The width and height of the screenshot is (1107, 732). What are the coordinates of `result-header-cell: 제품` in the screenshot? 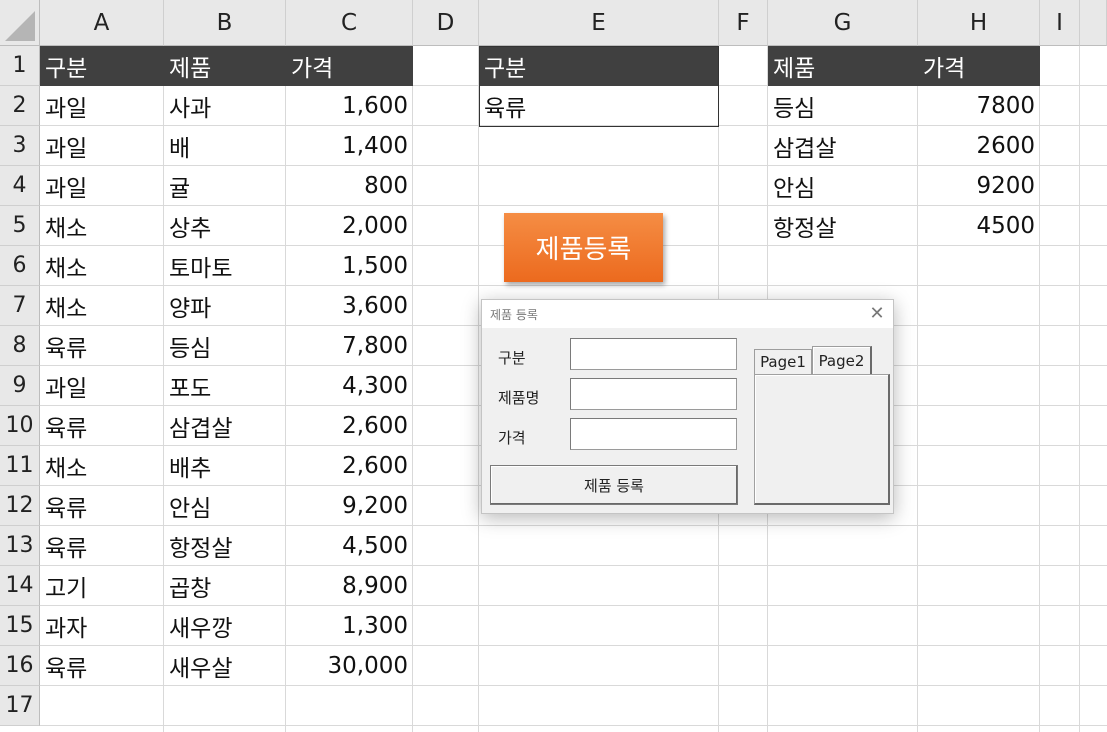 It's located at (843, 66).